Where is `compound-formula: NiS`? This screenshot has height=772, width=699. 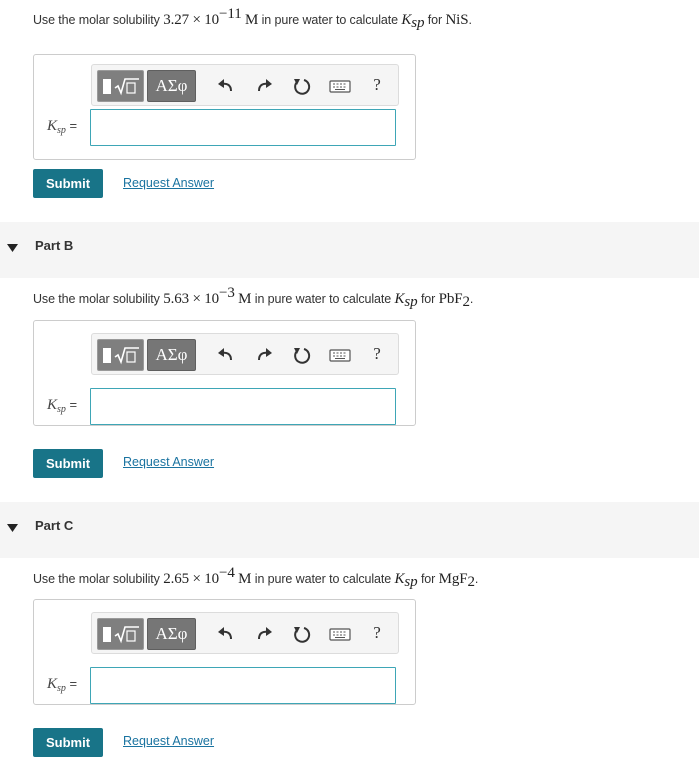
compound-formula: NiS is located at coordinates (457, 20).